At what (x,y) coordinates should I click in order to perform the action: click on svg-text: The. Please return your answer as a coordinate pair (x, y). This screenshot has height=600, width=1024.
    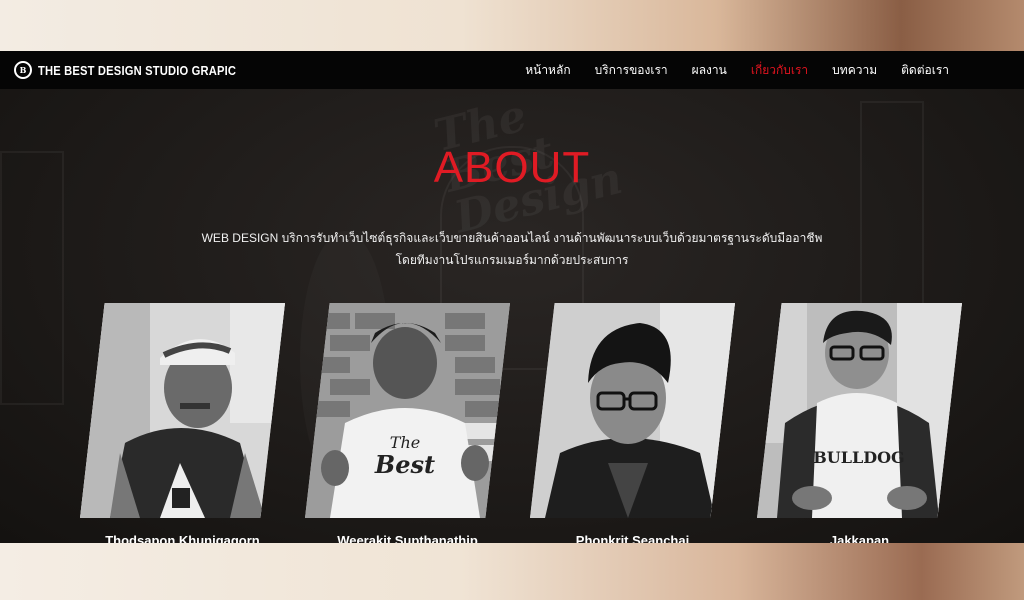
    Looking at the image, I should click on (405, 442).